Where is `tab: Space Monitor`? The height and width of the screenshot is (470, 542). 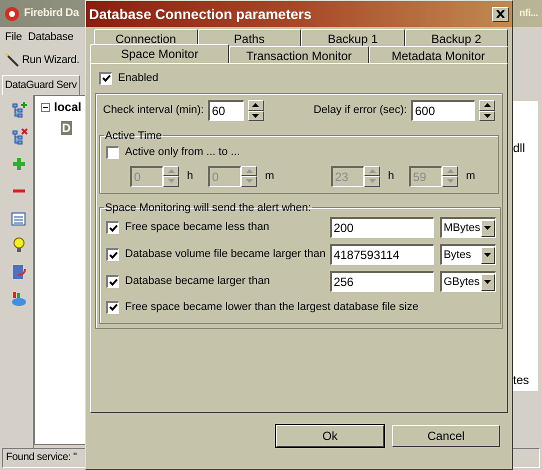
tab: Space Monitor is located at coordinates (160, 53).